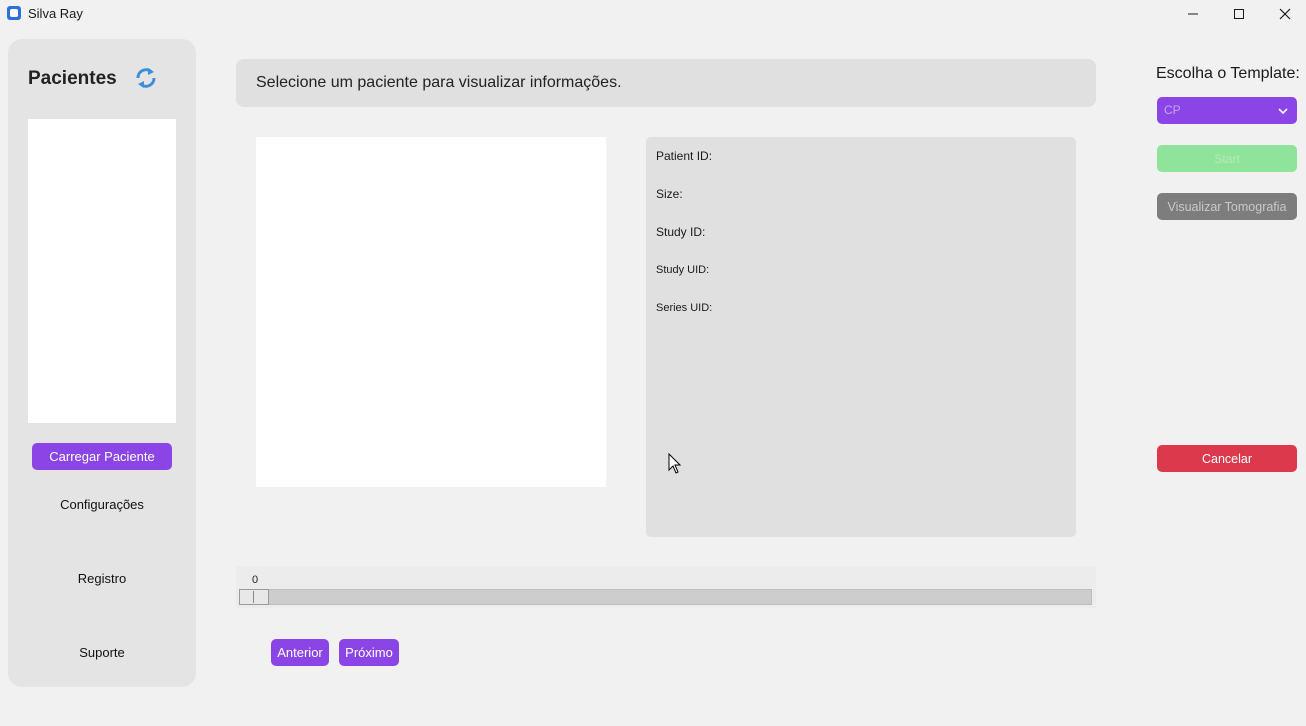 This screenshot has width=1306, height=726. What do you see at coordinates (102, 456) in the screenshot?
I see `load-patient-button: Carregar Paciente` at bounding box center [102, 456].